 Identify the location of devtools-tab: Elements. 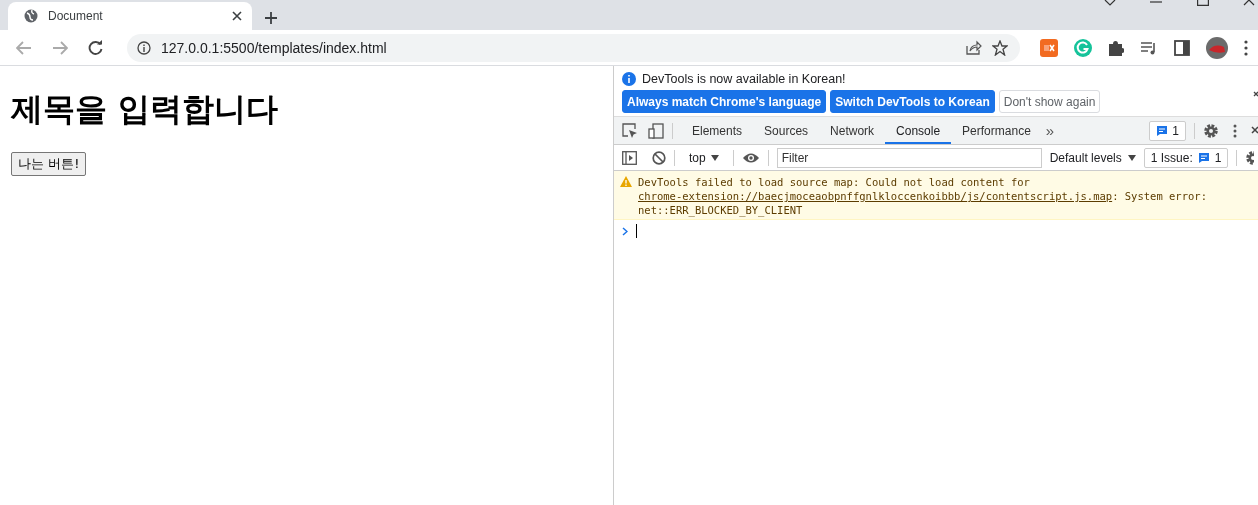
(717, 130).